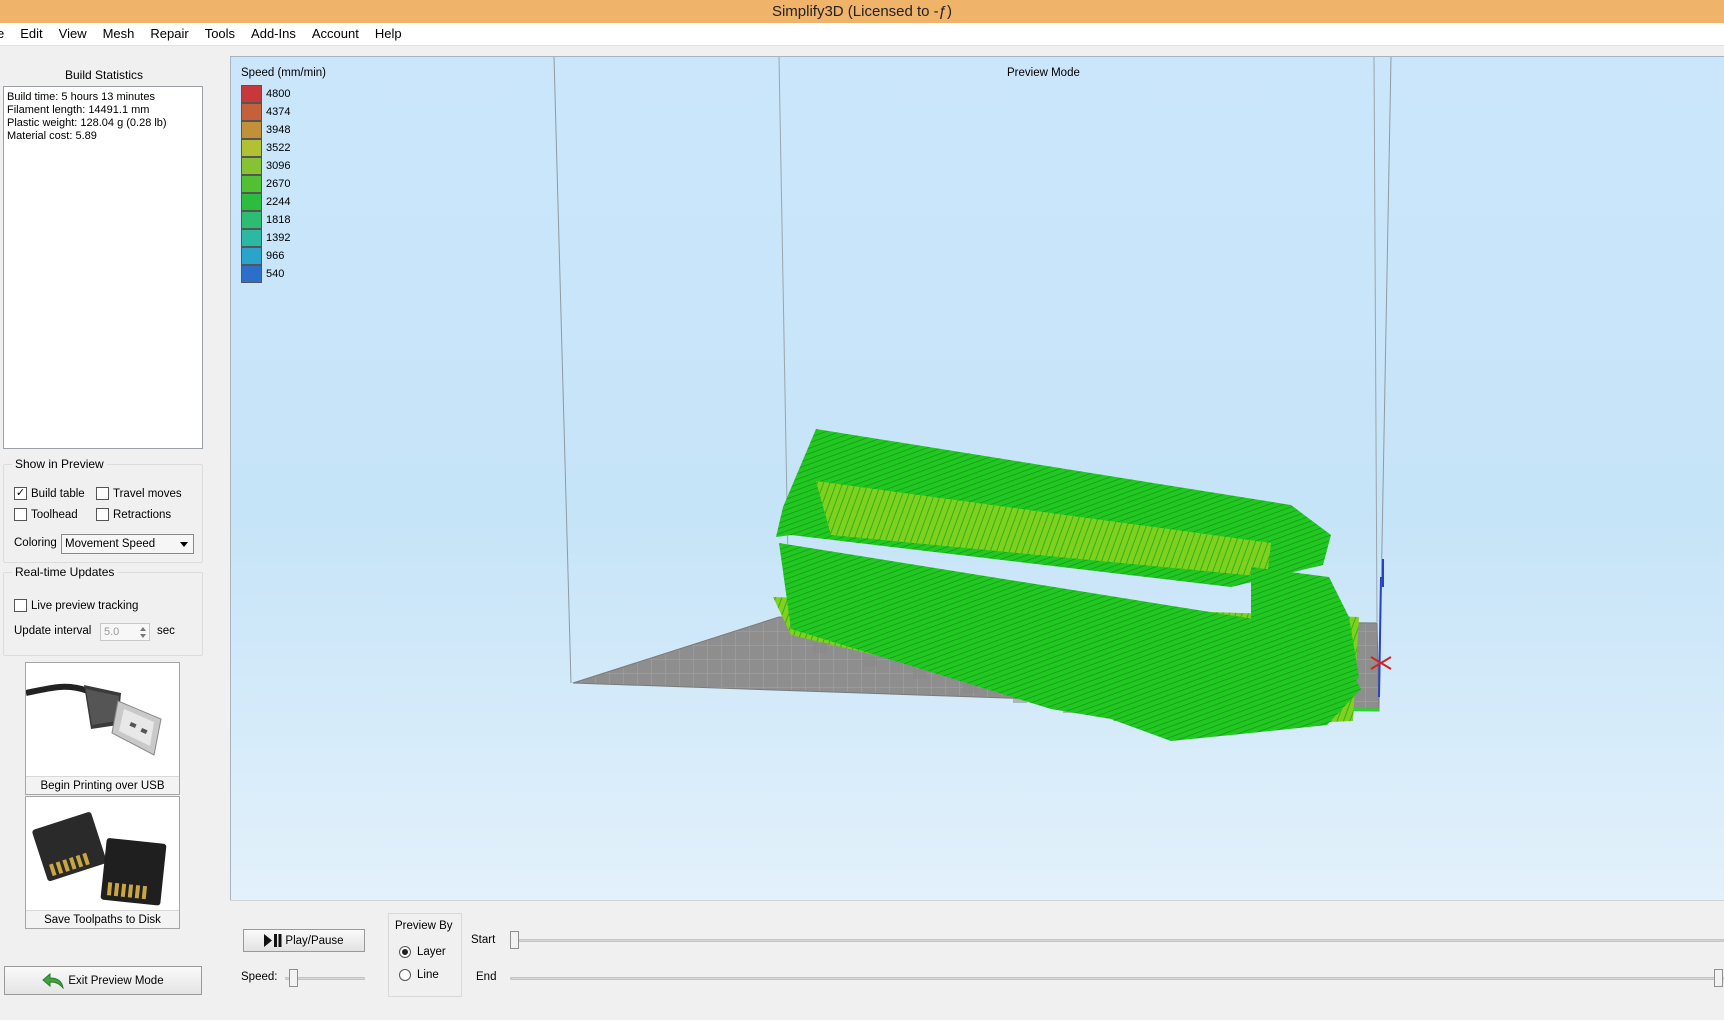 Image resolution: width=1724 pixels, height=1020 pixels. What do you see at coordinates (46, 514) in the screenshot?
I see `toolhead-checkbox: Toolhead` at bounding box center [46, 514].